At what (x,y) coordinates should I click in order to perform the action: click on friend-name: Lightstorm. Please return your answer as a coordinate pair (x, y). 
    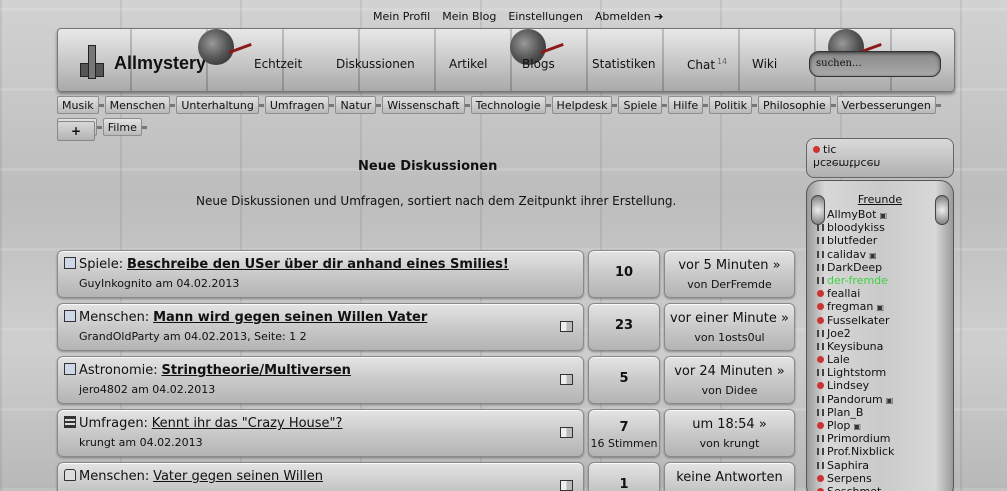
    Looking at the image, I should click on (857, 373).